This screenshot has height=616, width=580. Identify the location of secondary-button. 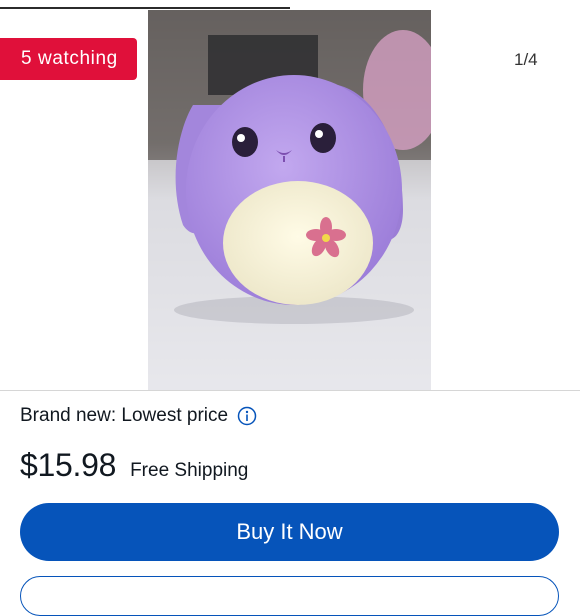
(289, 596).